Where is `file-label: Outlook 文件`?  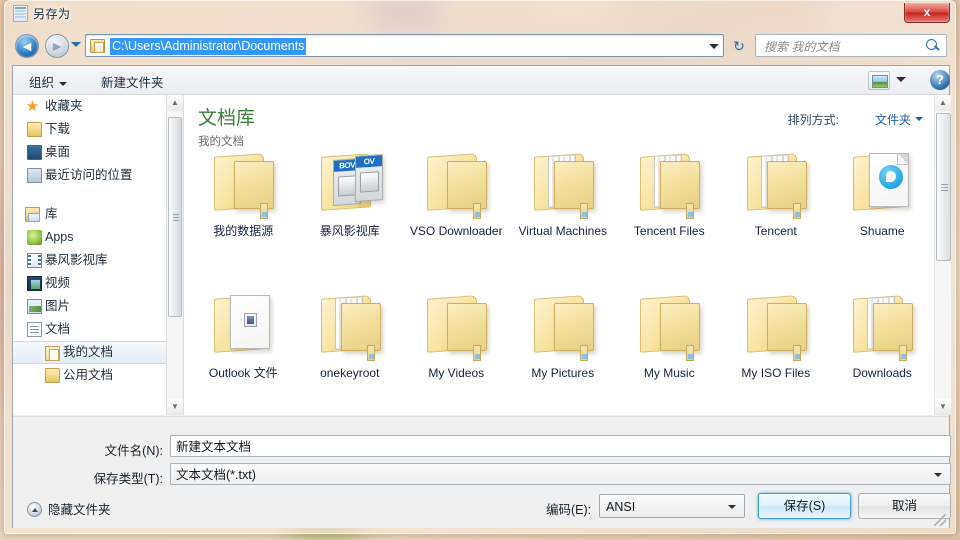 file-label: Outlook 文件 is located at coordinates (243, 373).